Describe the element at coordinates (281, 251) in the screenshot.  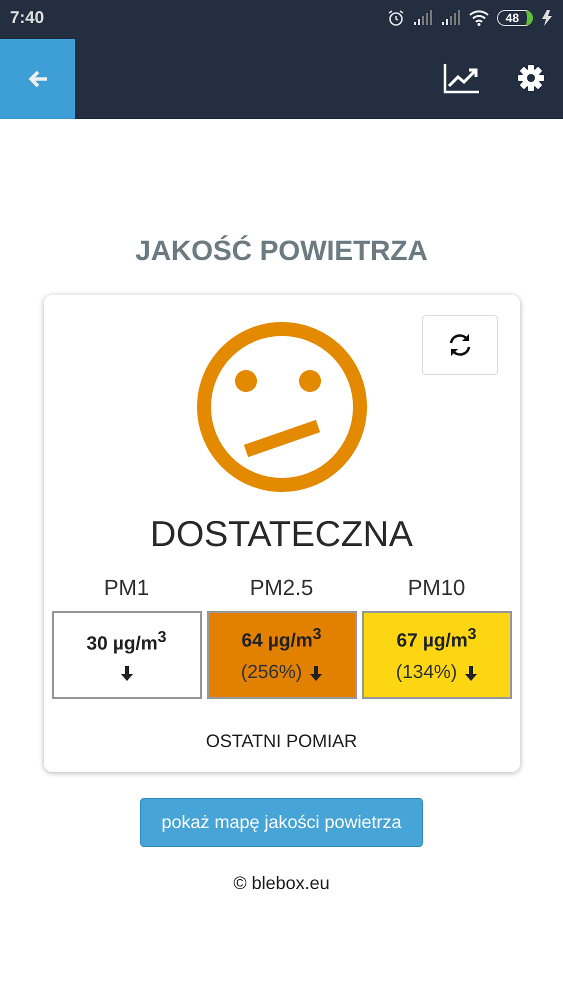
I see `page-title: JAKOŚĆ POWIETRZA` at that location.